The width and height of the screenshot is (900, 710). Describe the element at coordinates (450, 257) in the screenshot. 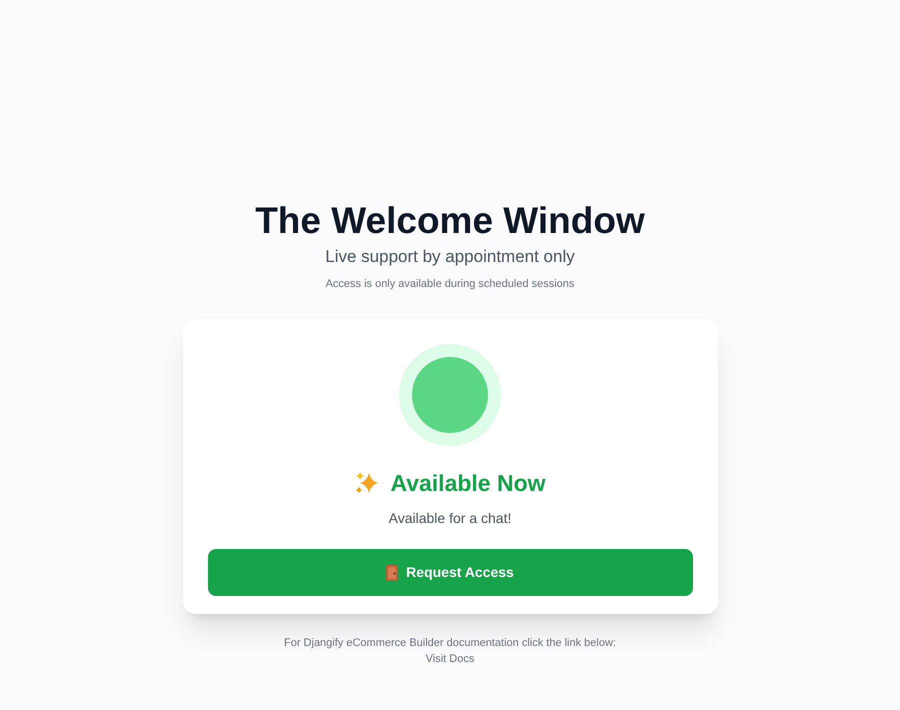

I see `subtitle: Live support by appointment only` at that location.